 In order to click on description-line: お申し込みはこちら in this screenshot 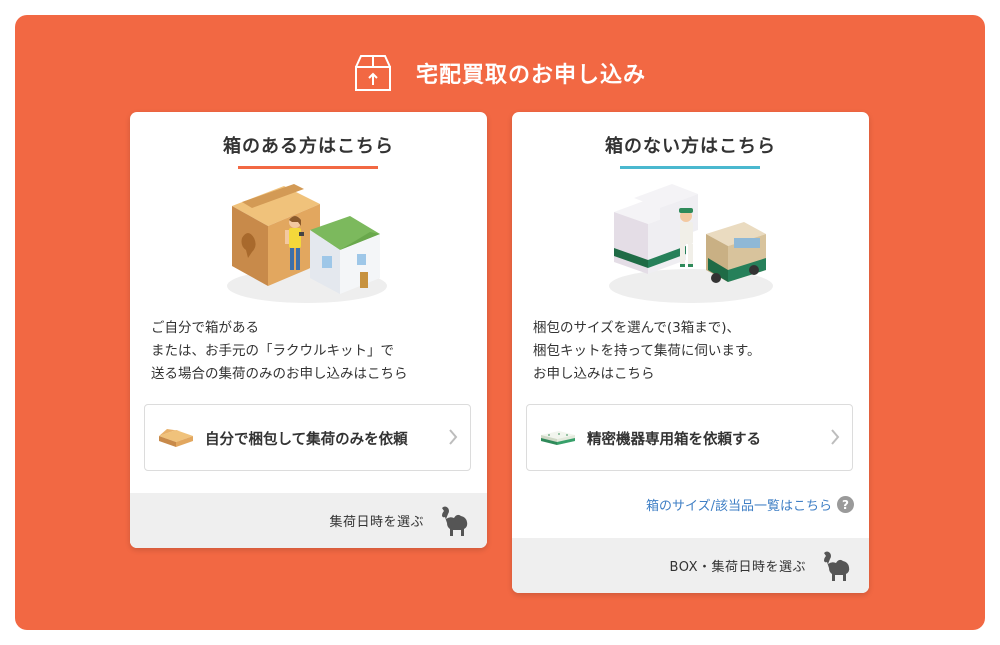, I will do `click(594, 374)`.